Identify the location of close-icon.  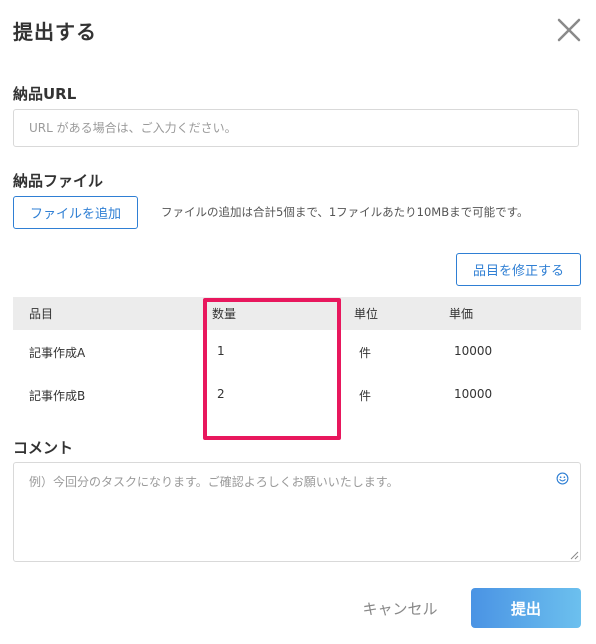
(569, 30).